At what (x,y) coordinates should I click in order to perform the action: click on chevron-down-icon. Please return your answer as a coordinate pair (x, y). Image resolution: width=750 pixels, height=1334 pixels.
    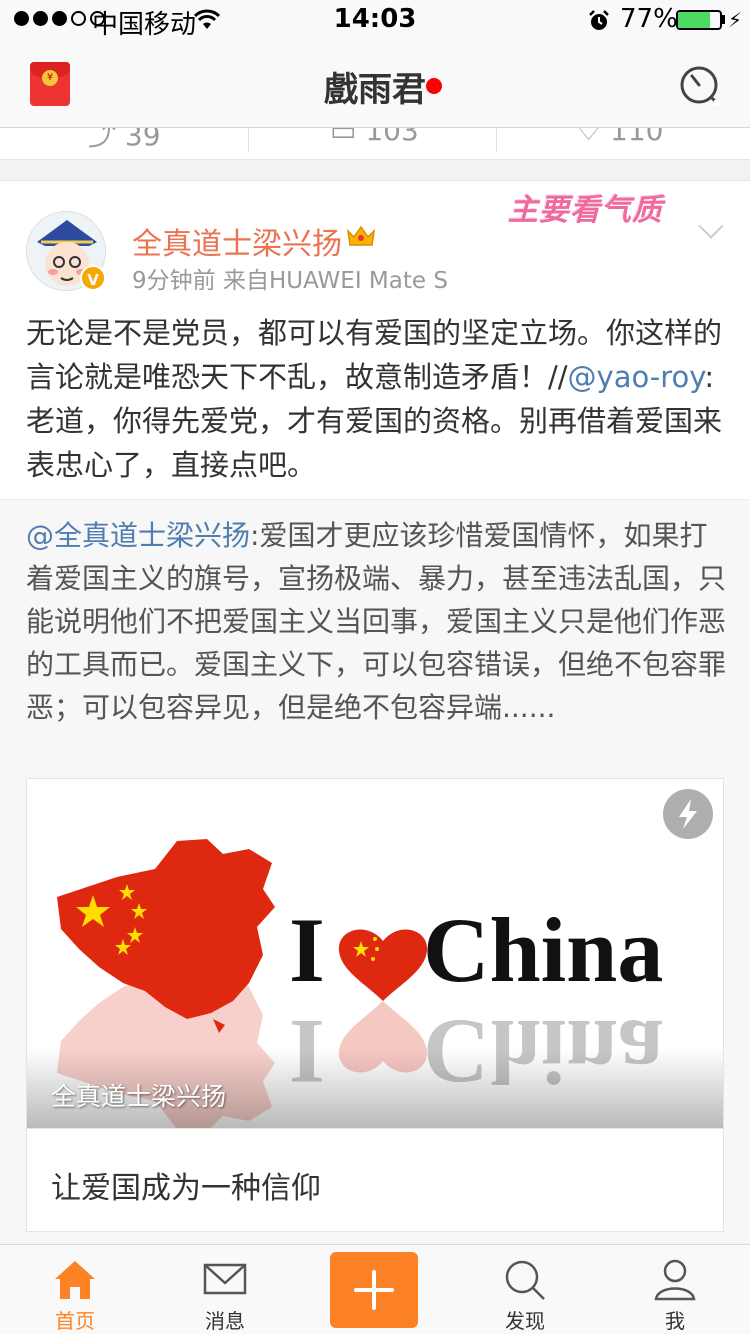
    Looking at the image, I should click on (711, 226).